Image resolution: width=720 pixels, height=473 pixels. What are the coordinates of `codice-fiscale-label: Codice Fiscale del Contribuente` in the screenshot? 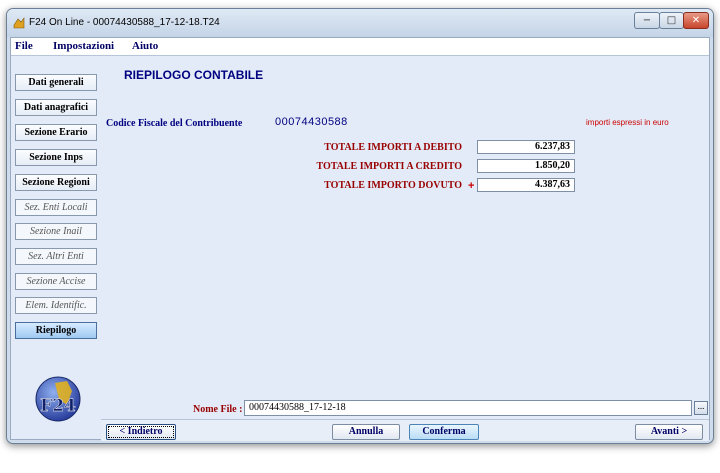 It's located at (174, 123).